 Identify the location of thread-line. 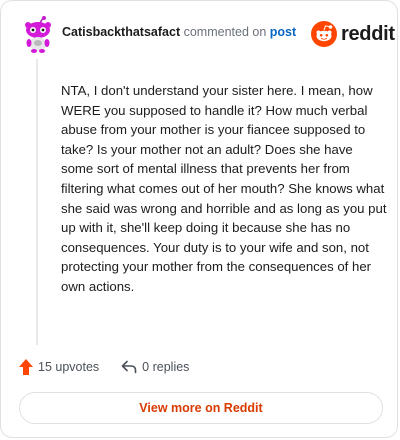
(37, 202).